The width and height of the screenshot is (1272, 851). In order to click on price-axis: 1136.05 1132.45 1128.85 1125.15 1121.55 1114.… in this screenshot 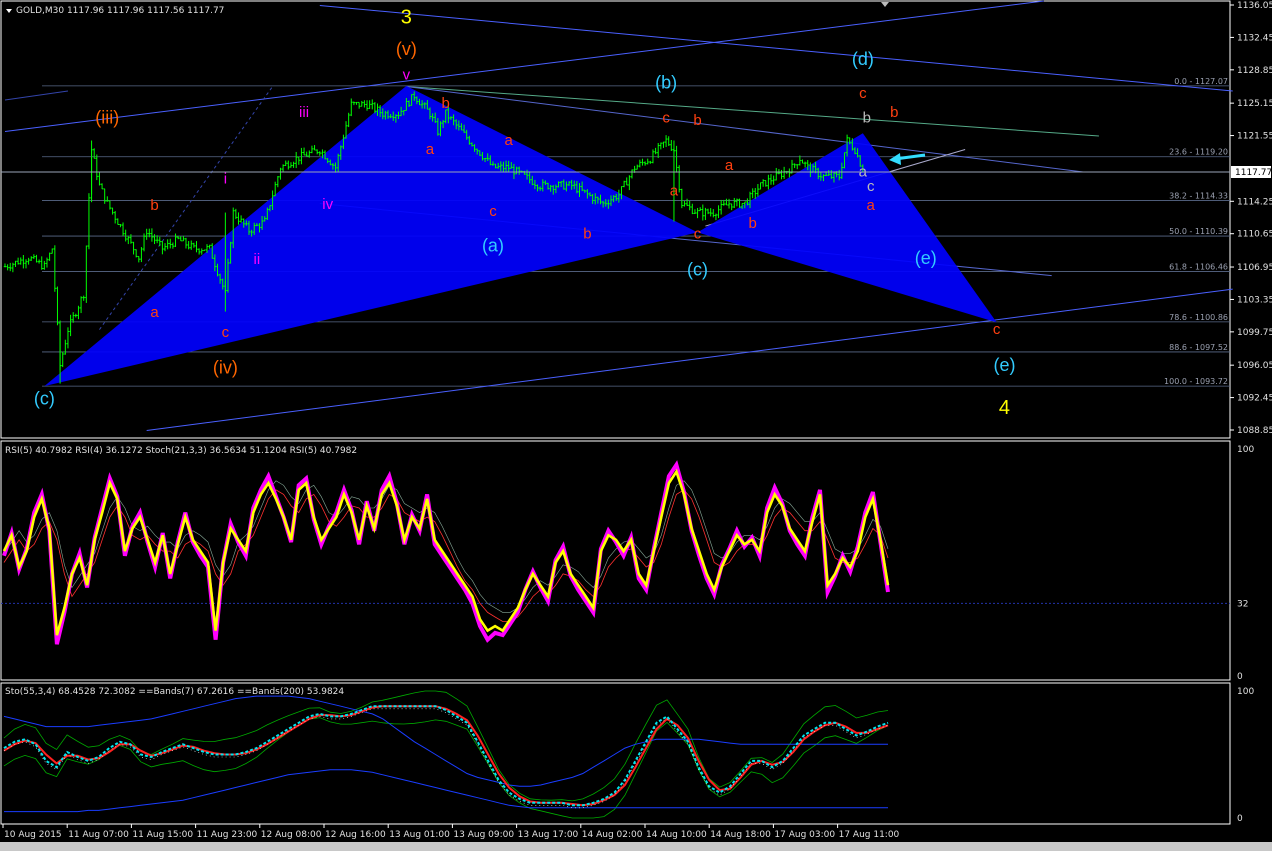, I will do `click(1251, 218)`.